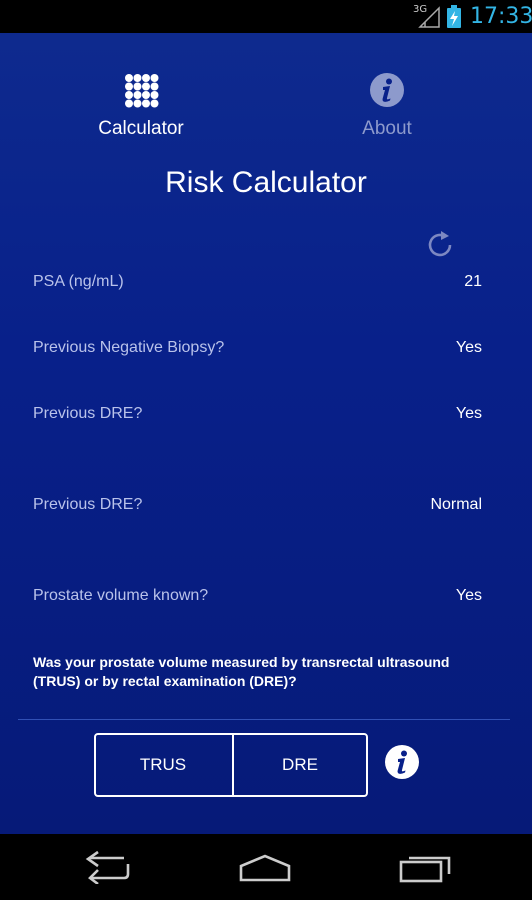 This screenshot has height=900, width=532. Describe the element at coordinates (231, 765) in the screenshot. I see `volume-method-toggle: TRUS DRE` at that location.